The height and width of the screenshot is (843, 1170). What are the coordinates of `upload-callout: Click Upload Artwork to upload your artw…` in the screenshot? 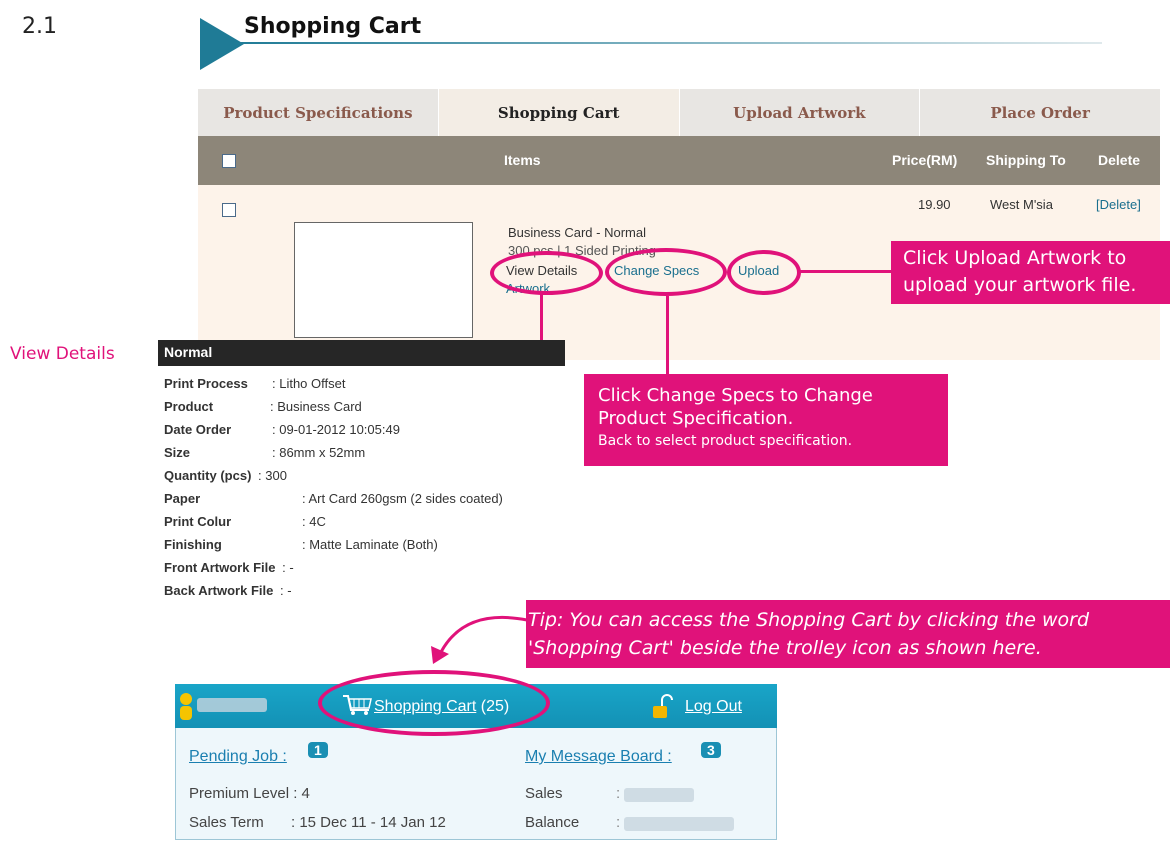 It's located at (1030, 272).